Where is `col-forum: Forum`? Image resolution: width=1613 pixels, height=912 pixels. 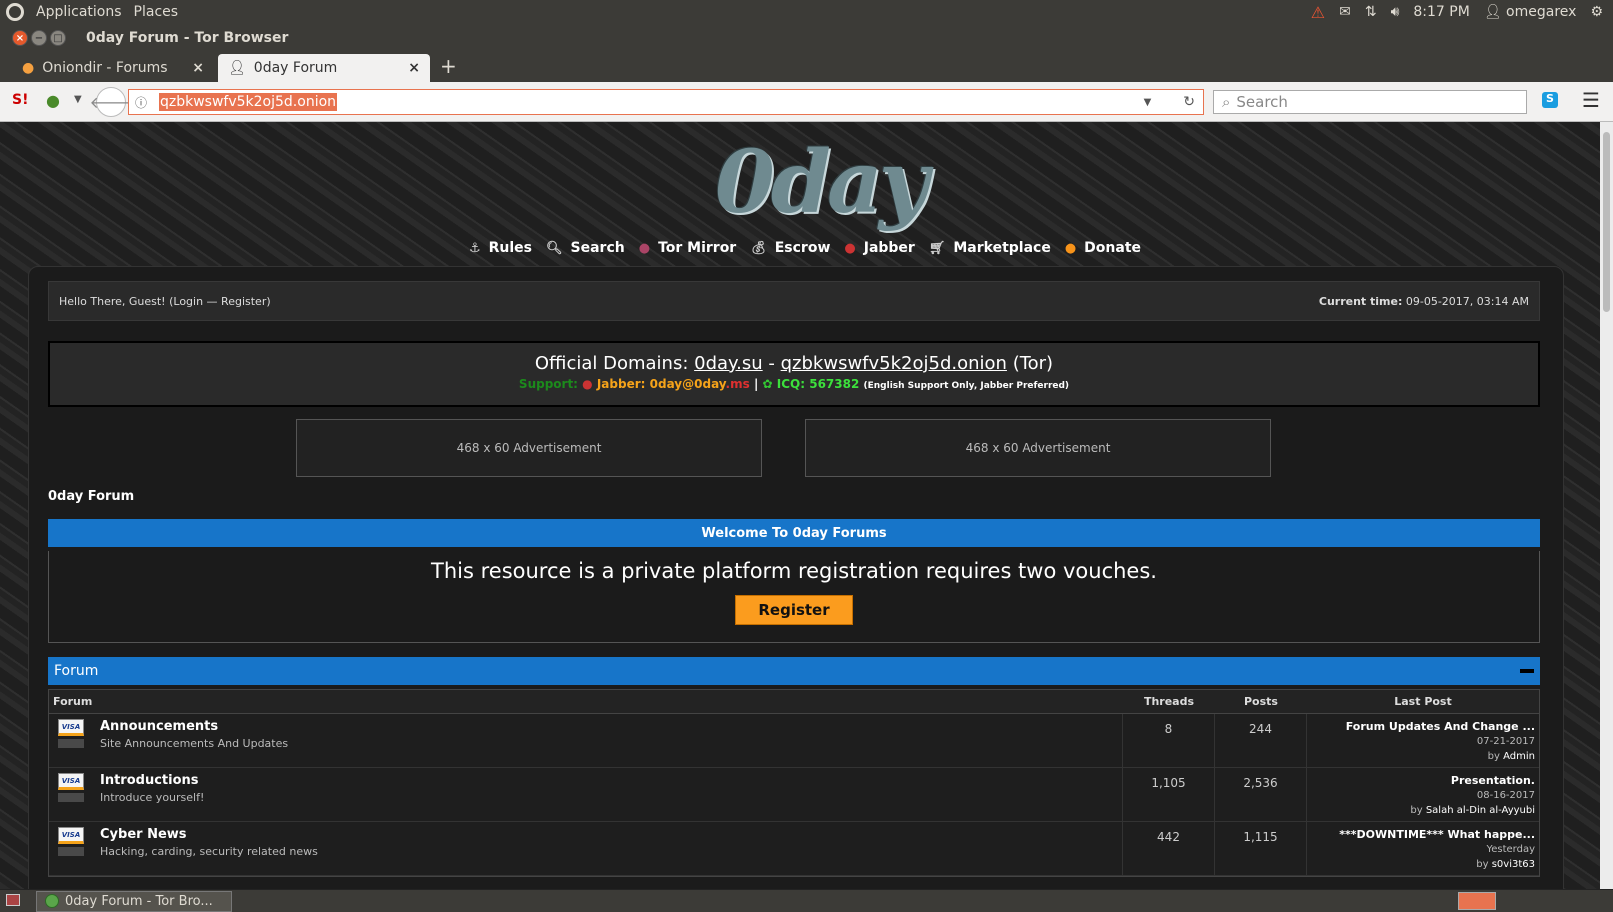
col-forum: Forum is located at coordinates (73, 701).